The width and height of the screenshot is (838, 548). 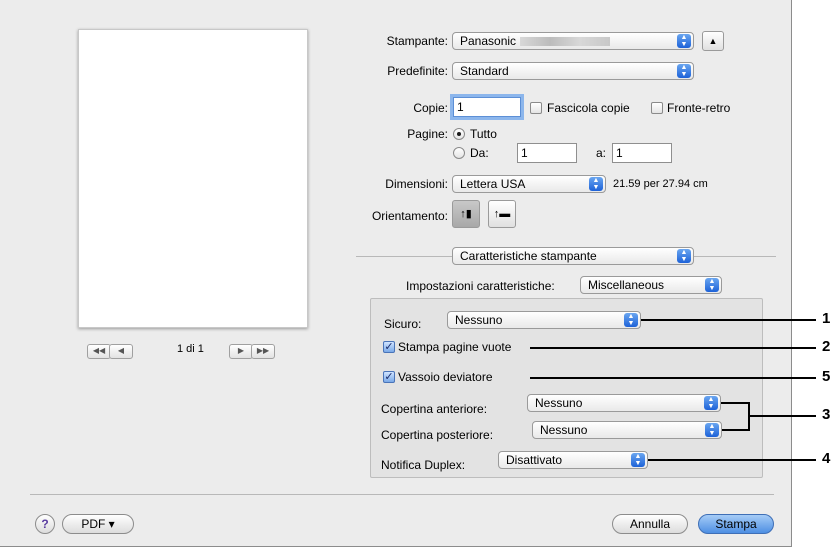 What do you see at coordinates (434, 409) in the screenshot?
I see `front-cover-label: Copertina anteriore:` at bounding box center [434, 409].